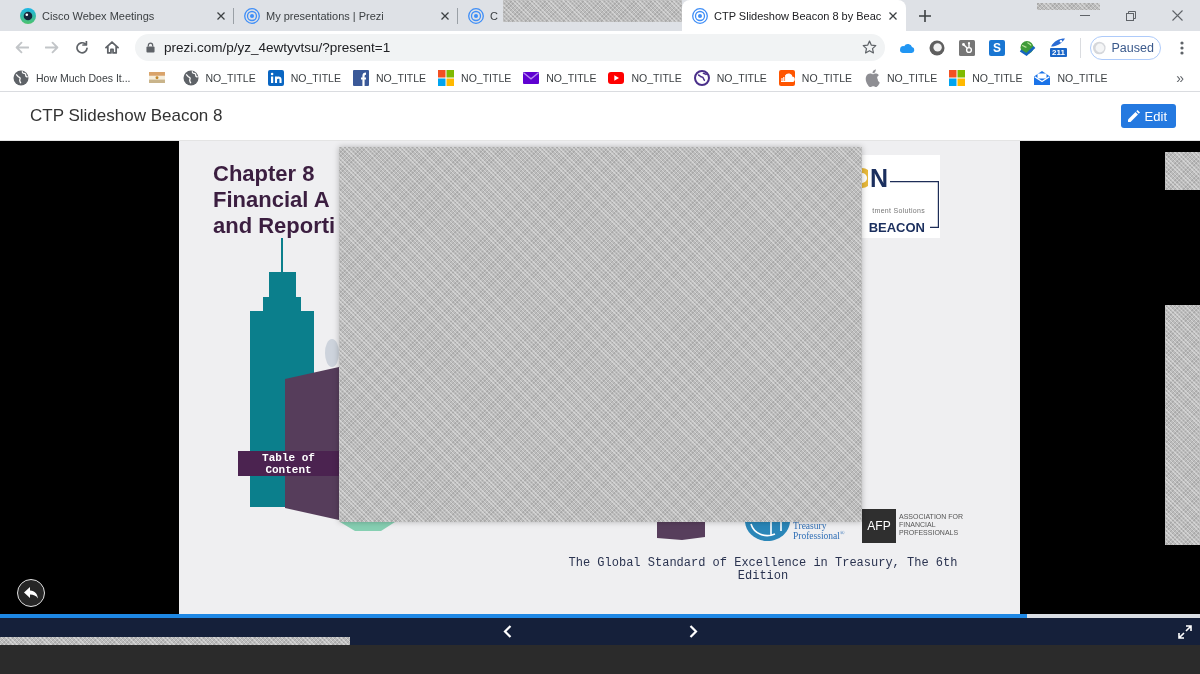 This screenshot has width=1200, height=674. What do you see at coordinates (1180, 77) in the screenshot?
I see `more-bookmarks-button: »` at bounding box center [1180, 77].